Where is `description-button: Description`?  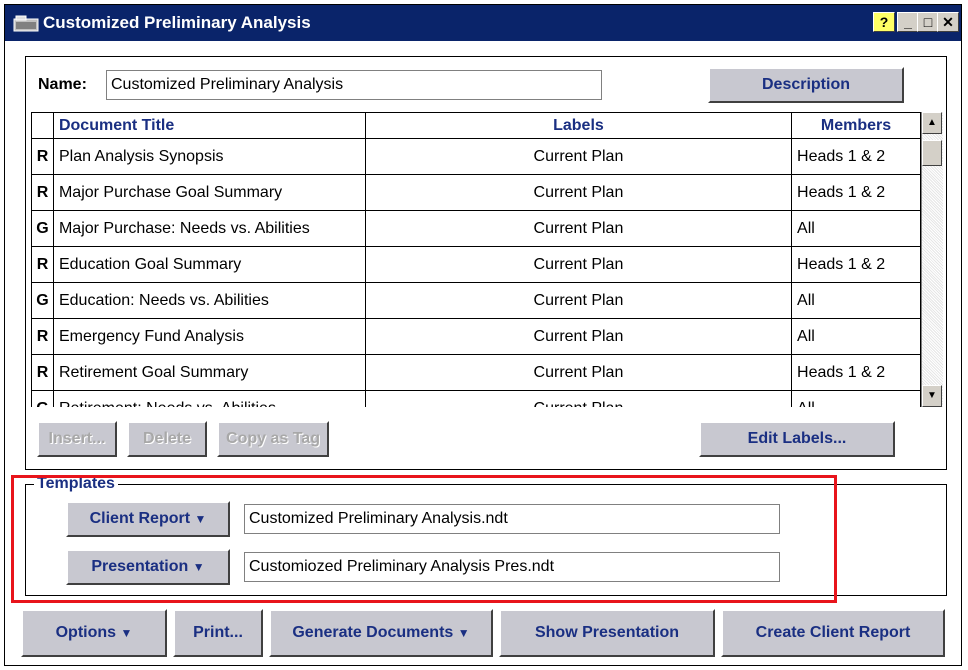 description-button: Description is located at coordinates (806, 85).